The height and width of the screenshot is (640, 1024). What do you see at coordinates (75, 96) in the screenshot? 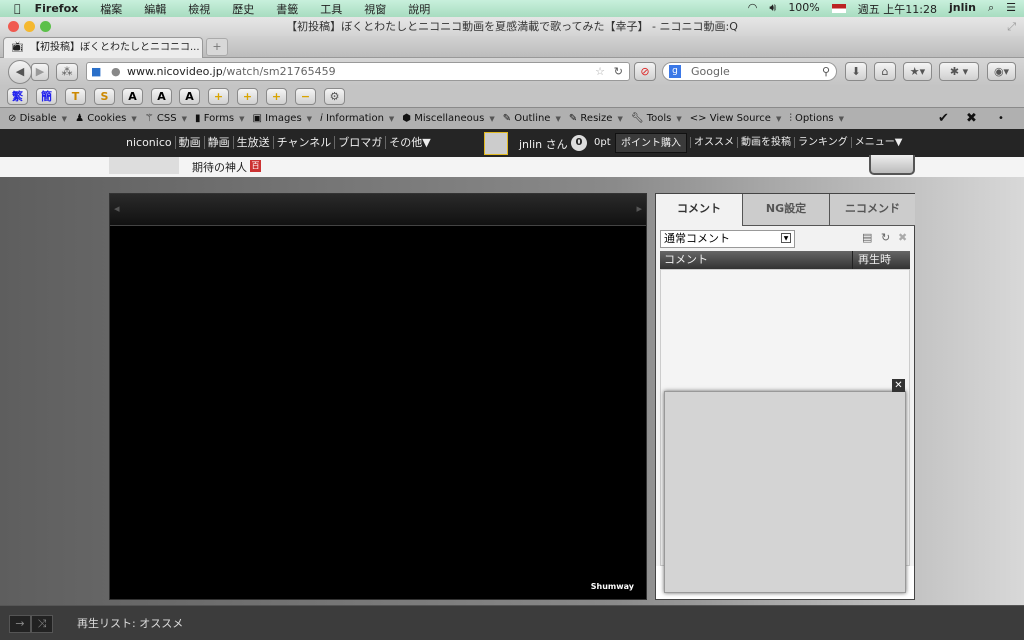
I see `clipboard-t-button: T` at bounding box center [75, 96].